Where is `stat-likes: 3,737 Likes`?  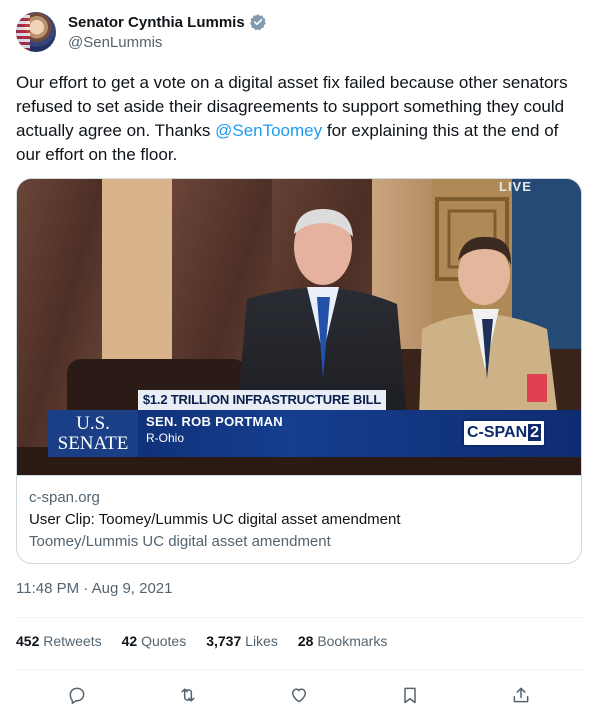
stat-likes: 3,737 Likes is located at coordinates (242, 641).